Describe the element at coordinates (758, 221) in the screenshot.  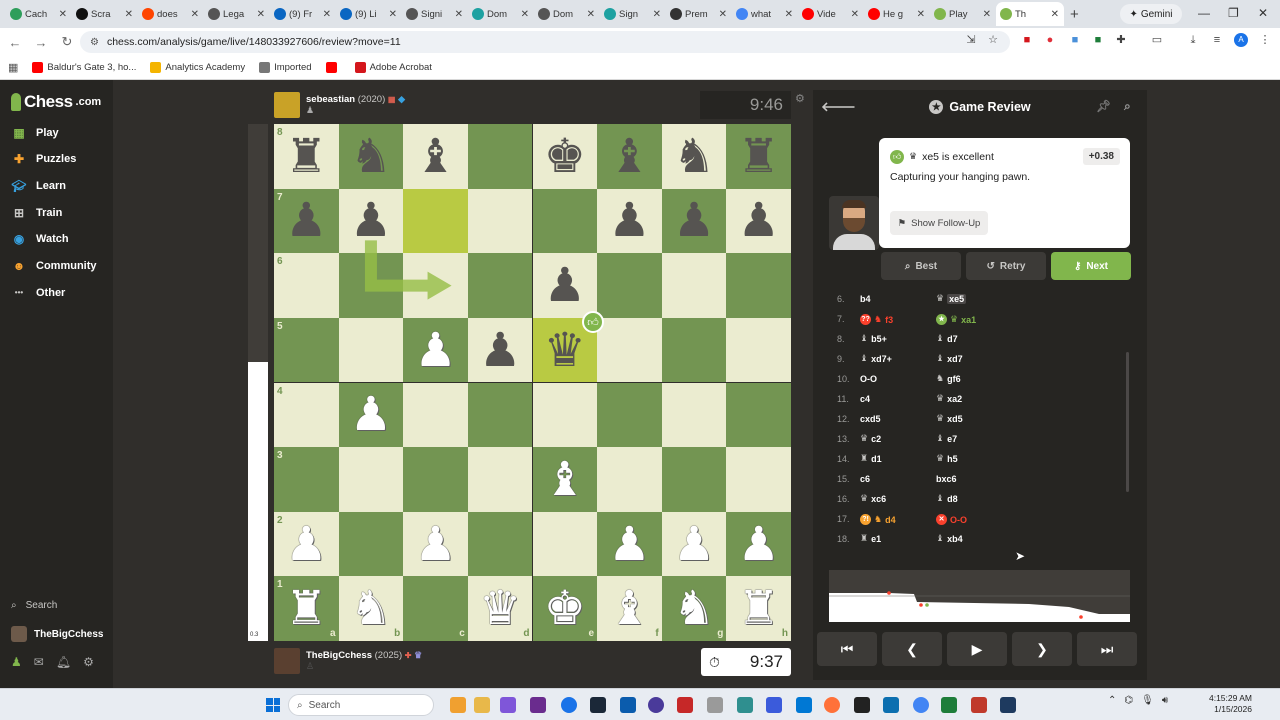
I see `piece-h7: ♟` at that location.